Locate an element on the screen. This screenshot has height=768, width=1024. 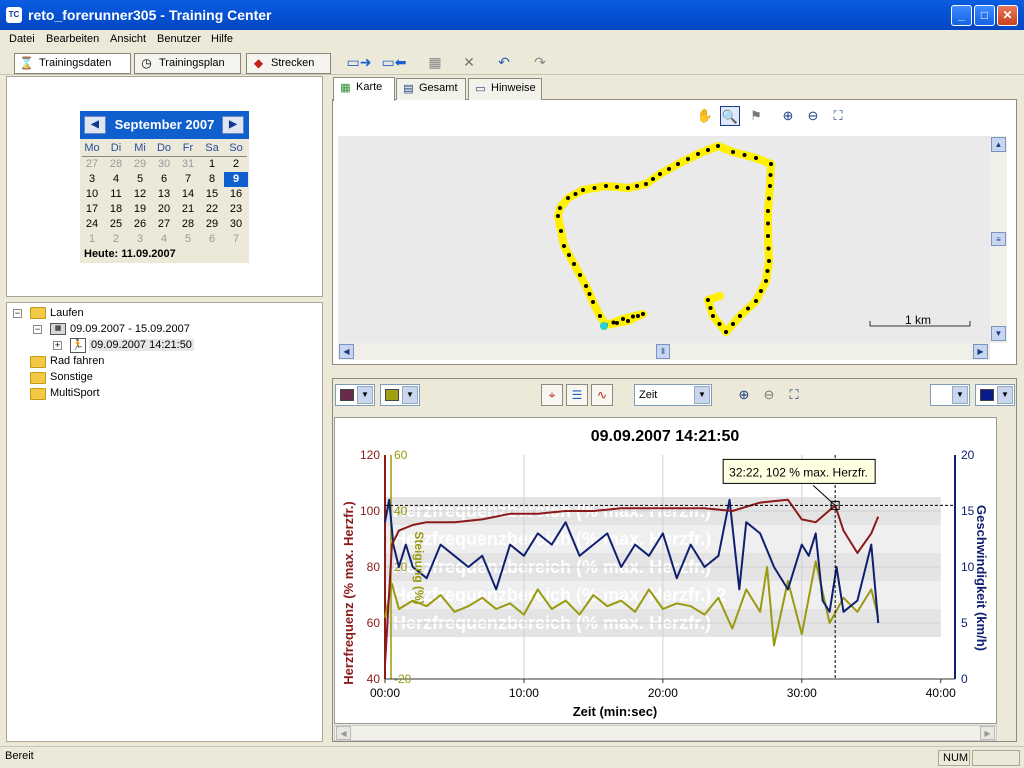
calendar-day: 11 is located at coordinates (116, 194).